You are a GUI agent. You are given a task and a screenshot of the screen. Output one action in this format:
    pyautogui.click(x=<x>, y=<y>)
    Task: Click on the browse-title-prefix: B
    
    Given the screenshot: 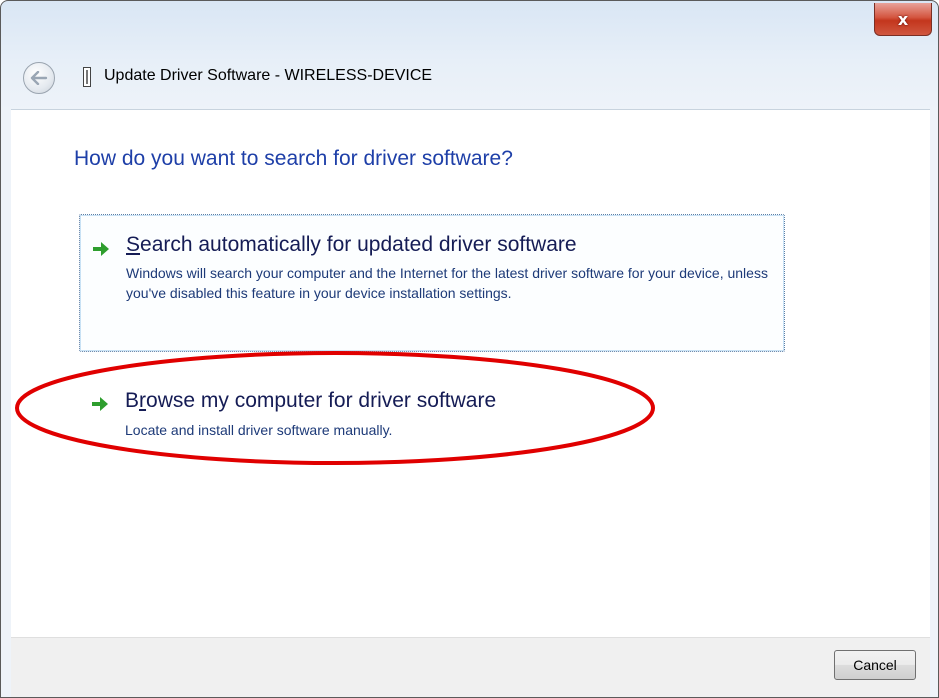 What is the action you would take?
    pyautogui.click(x=132, y=400)
    